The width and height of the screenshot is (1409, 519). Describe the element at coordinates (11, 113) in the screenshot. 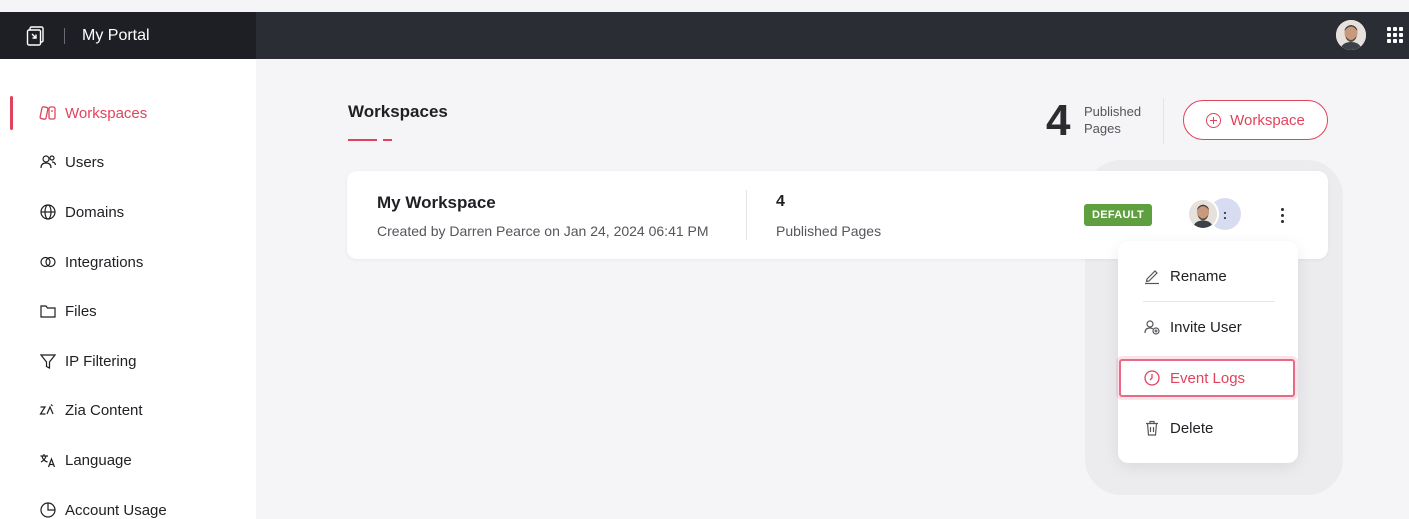

I see `active-indicator` at that location.